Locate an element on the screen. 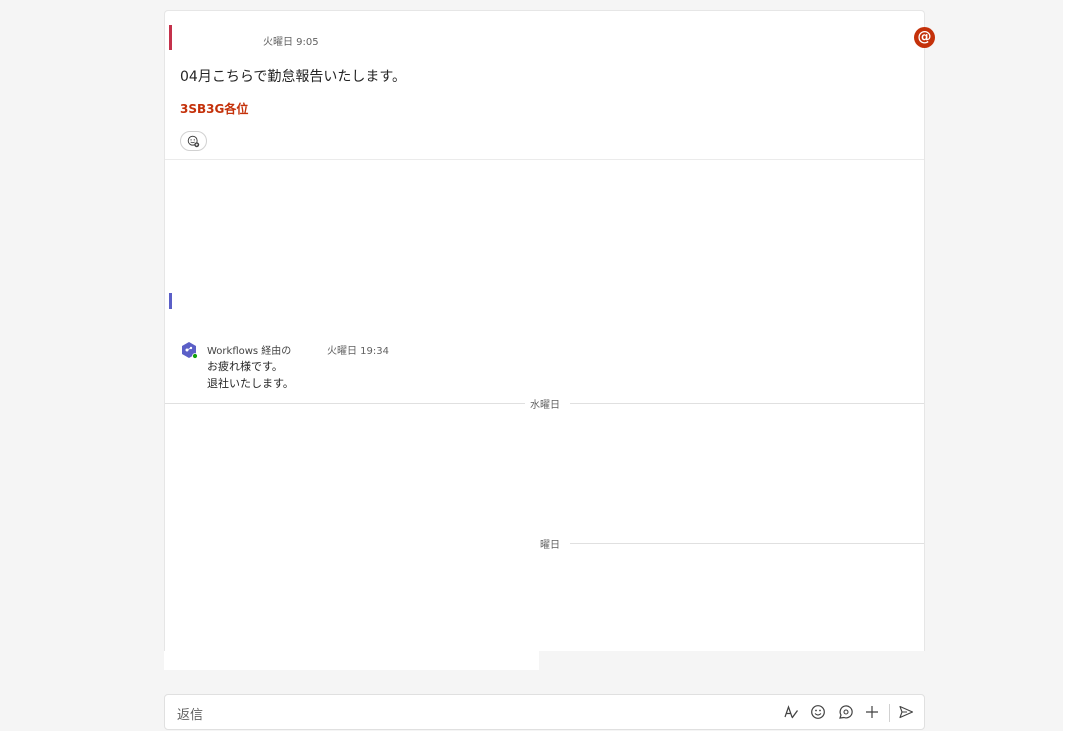  mention-tag: 3SB3G各位 is located at coordinates (214, 108).